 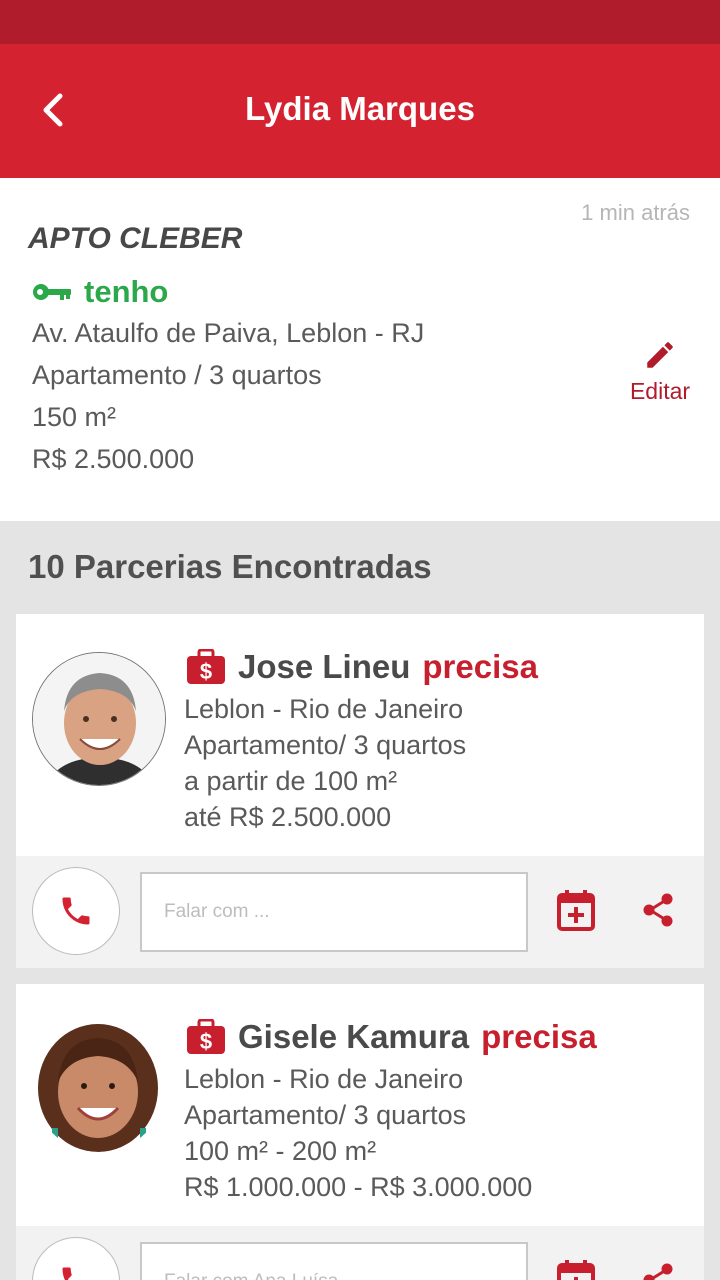 I want to click on listing-area: 150 m², so click(x=74, y=417).